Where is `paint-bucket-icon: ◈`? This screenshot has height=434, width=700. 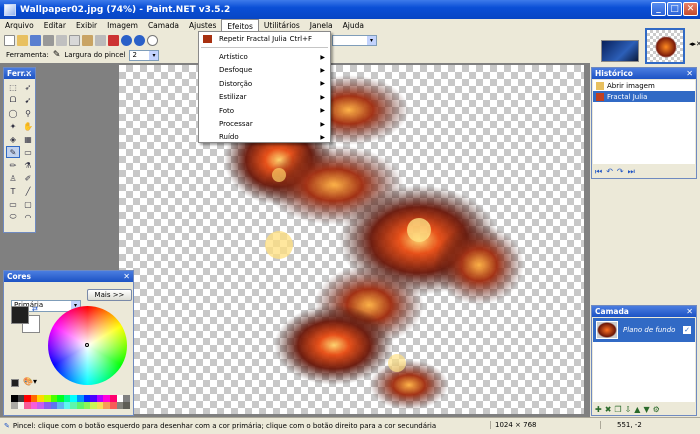
paint-bucket-icon: ◈ is located at coordinates (13, 139).